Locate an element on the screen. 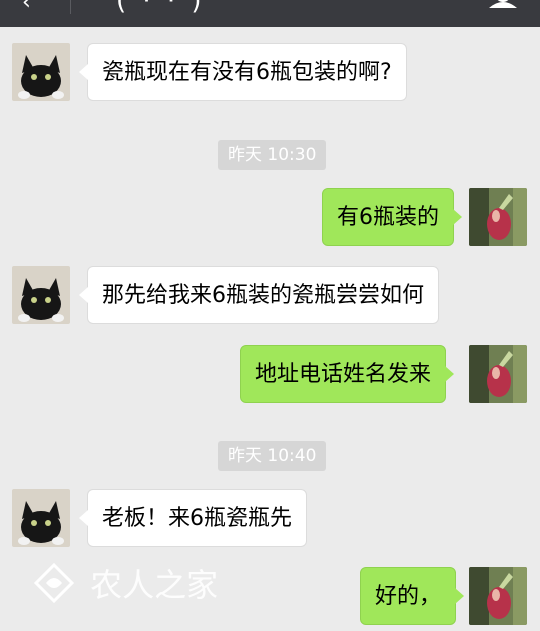 Image resolution: width=540 pixels, height=631 pixels. farm-logo-icon is located at coordinates (54, 583).